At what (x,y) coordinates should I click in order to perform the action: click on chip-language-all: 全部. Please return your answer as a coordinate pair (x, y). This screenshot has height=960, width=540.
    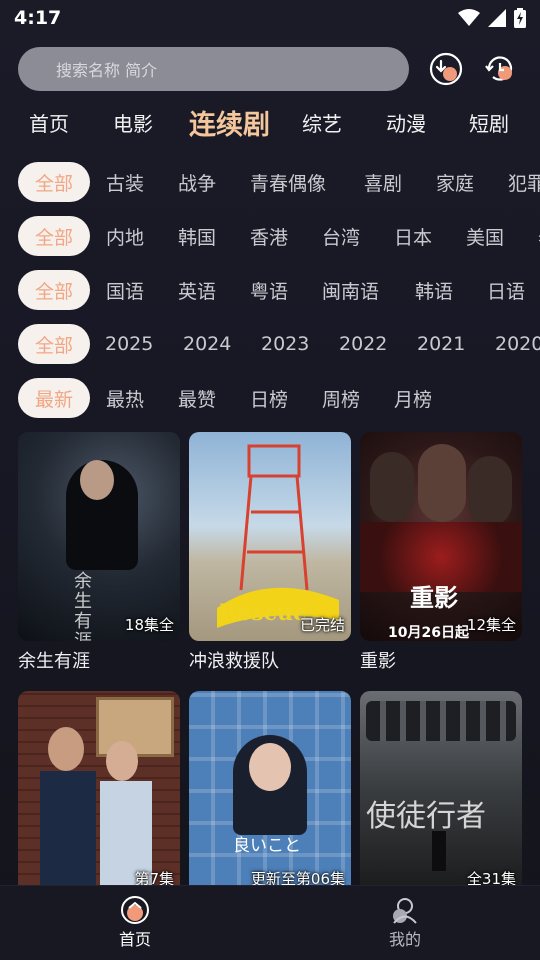
    Looking at the image, I should click on (54, 290).